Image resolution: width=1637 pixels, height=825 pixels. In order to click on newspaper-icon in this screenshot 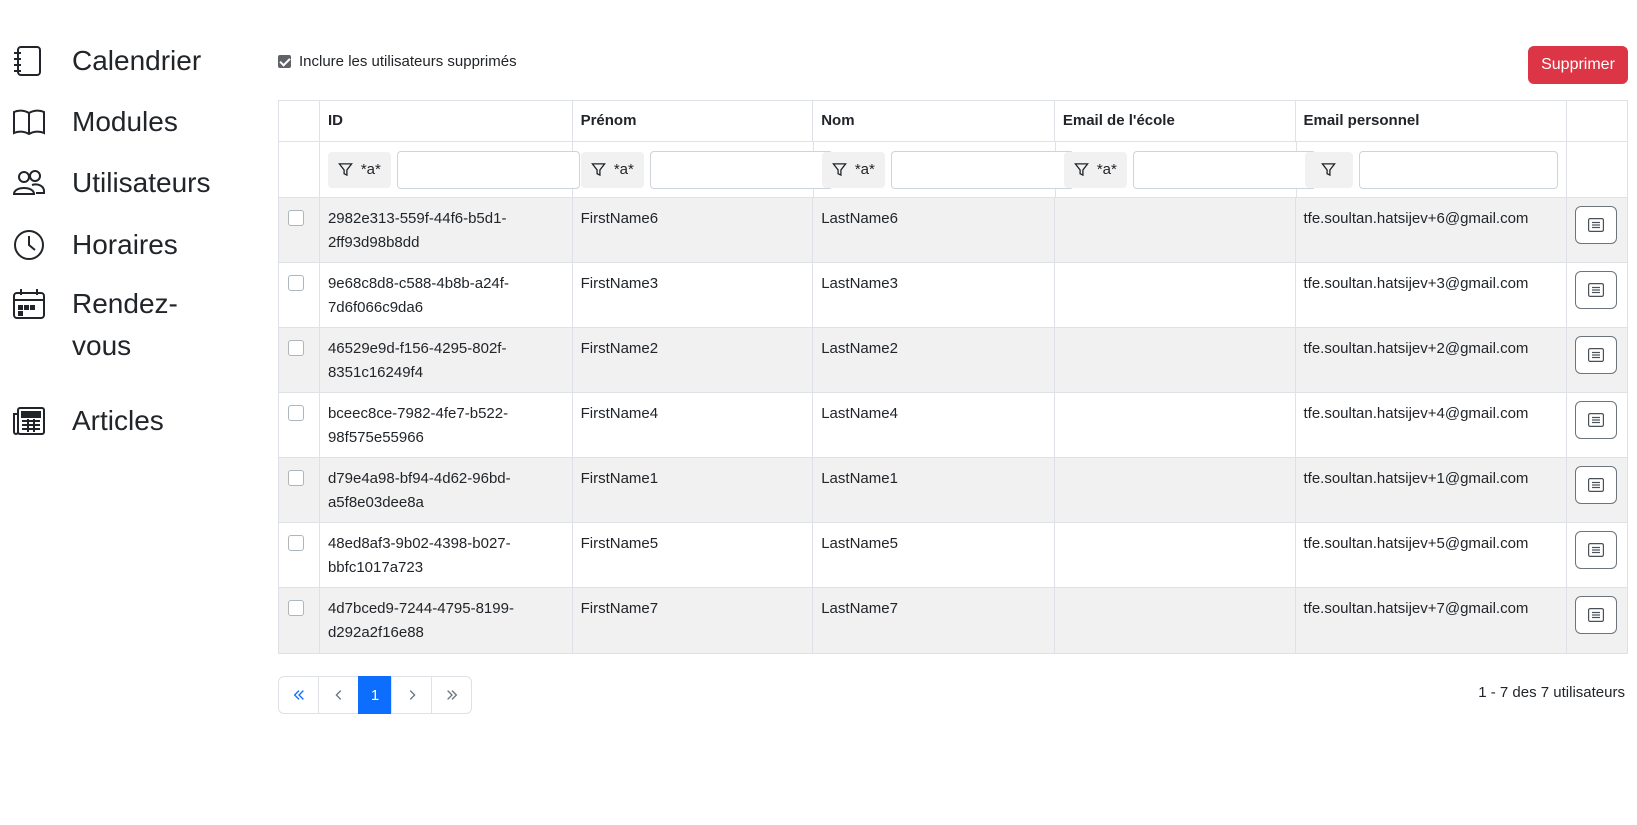, I will do `click(29, 421)`.